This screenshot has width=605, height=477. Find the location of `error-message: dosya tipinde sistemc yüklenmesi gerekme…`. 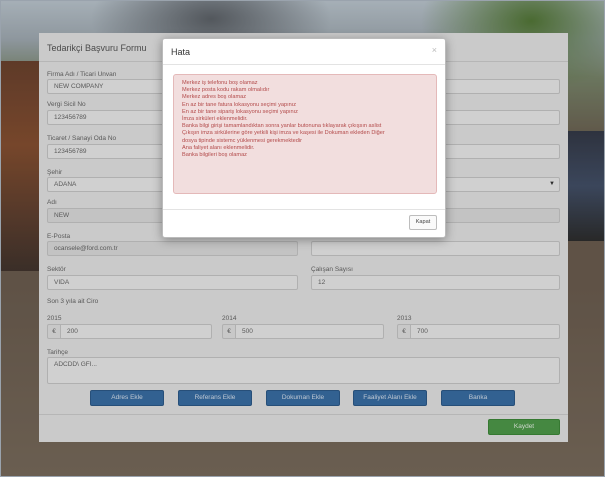

error-message: dosya tipinde sistemc yüklenmesi gerekme… is located at coordinates (242, 140).